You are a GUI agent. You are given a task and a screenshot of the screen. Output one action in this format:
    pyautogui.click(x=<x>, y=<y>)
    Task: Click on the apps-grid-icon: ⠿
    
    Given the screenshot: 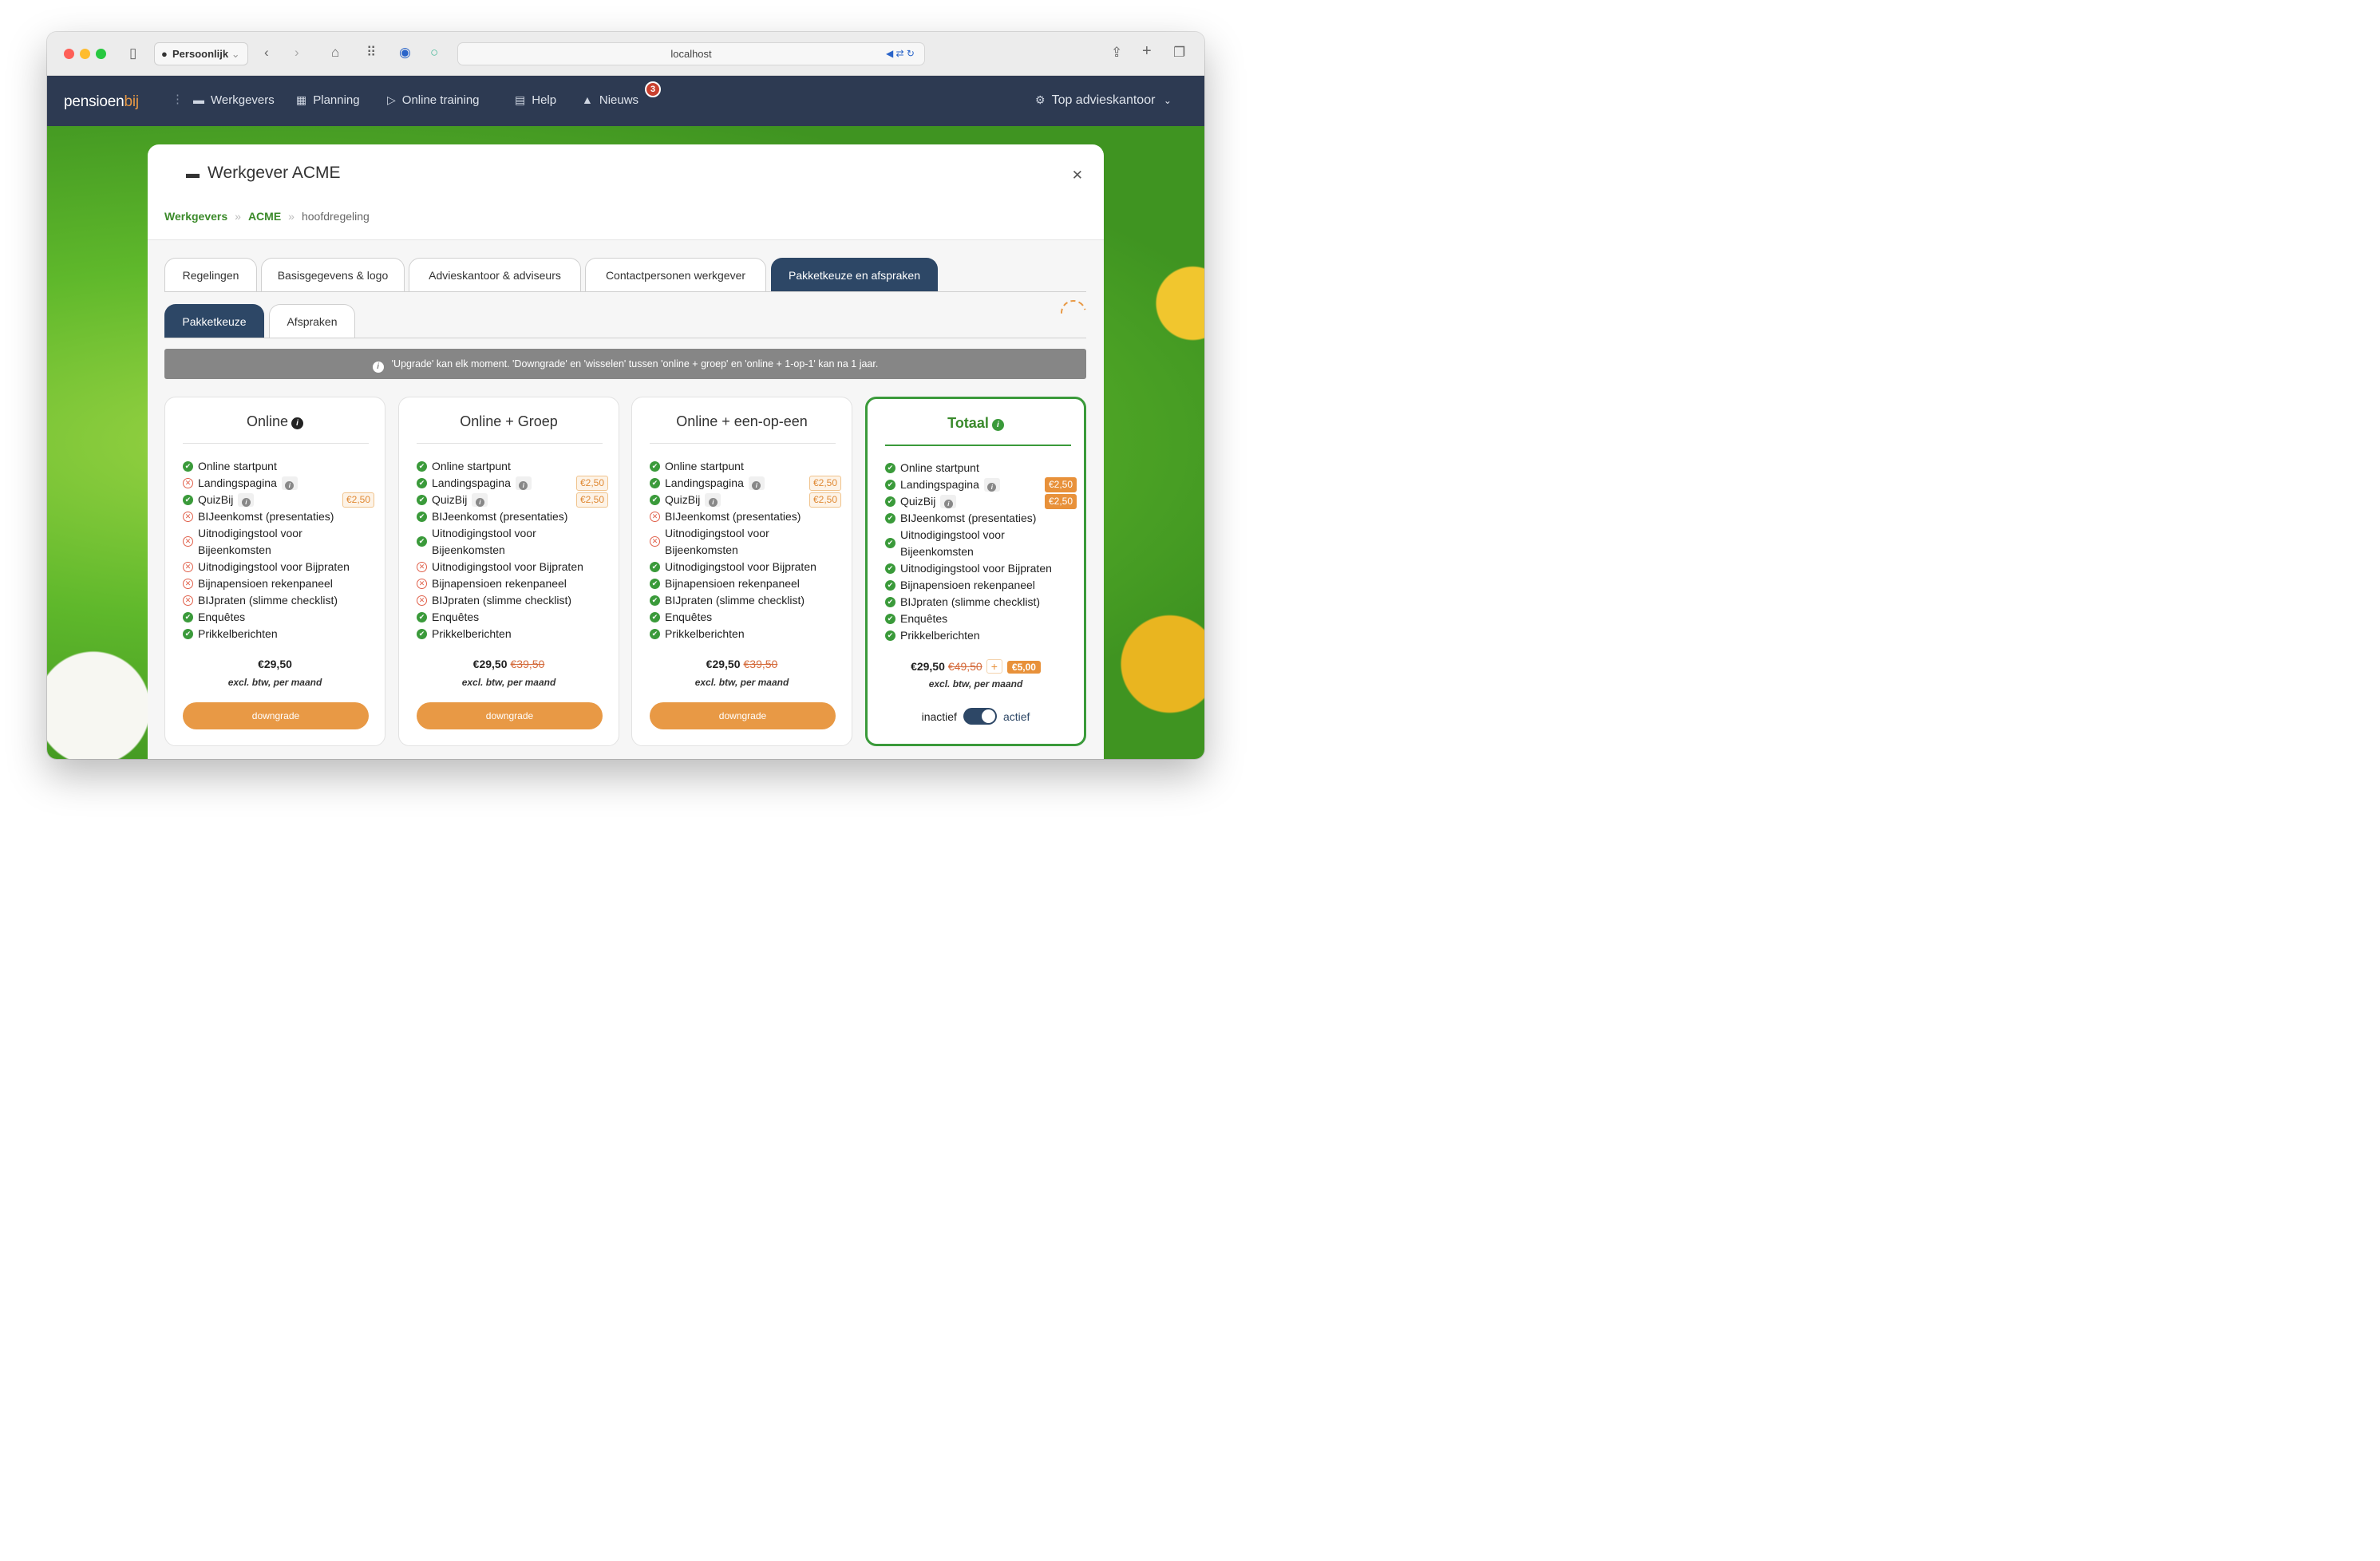 What is the action you would take?
    pyautogui.click(x=371, y=53)
    